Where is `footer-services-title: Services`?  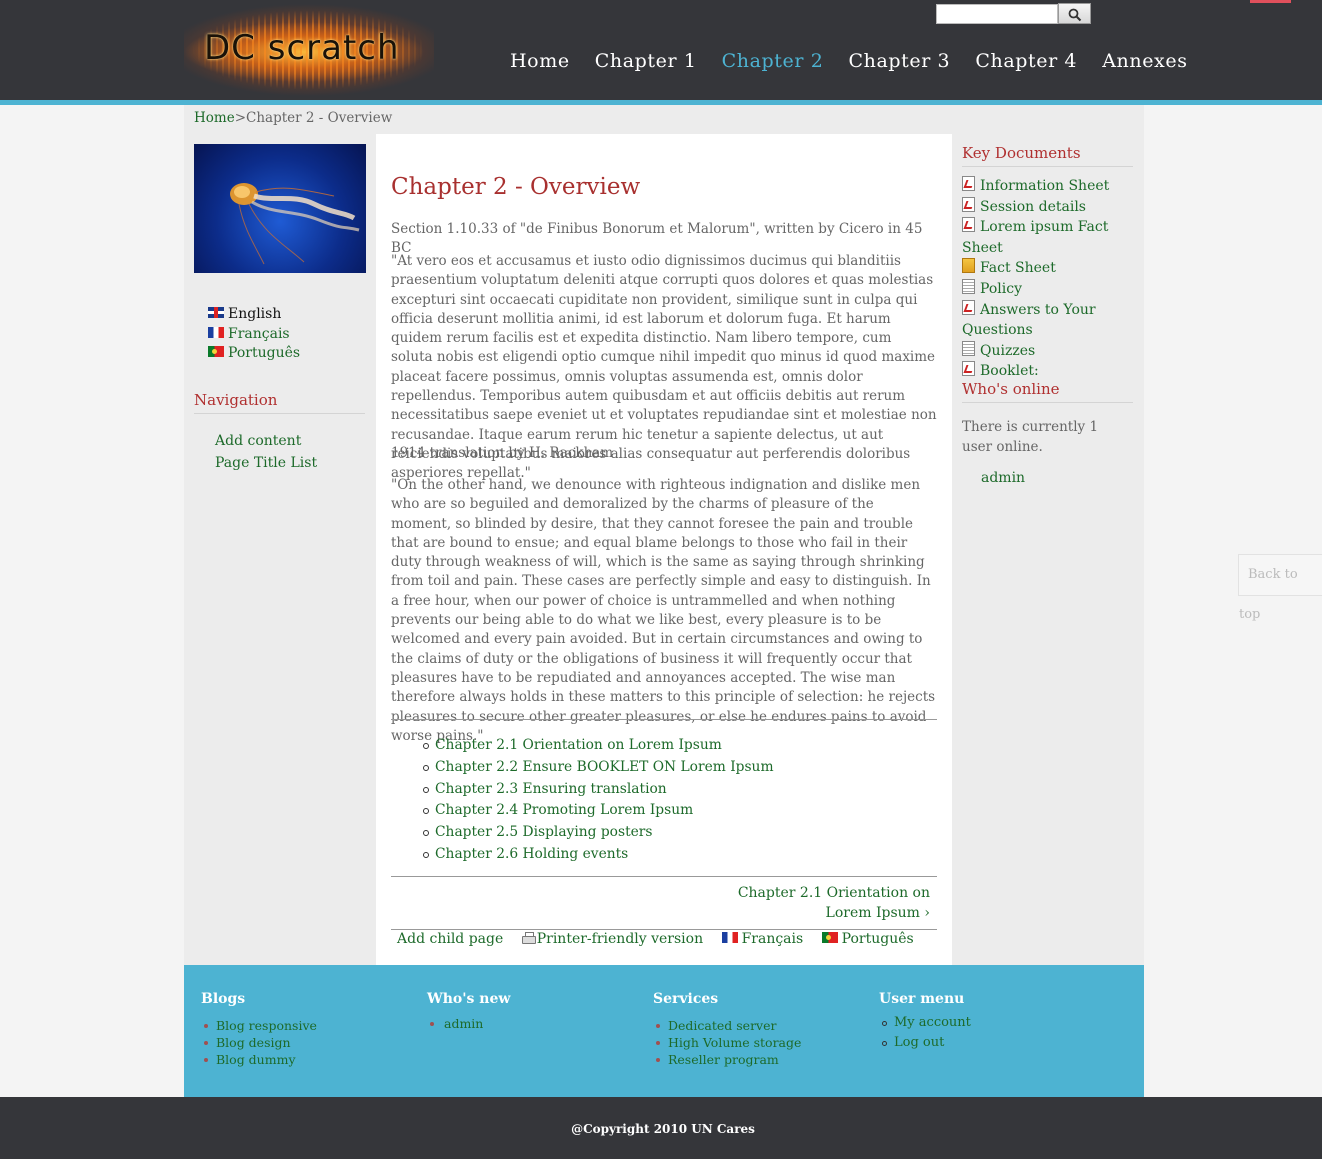
footer-services-title: Services is located at coordinates (686, 999).